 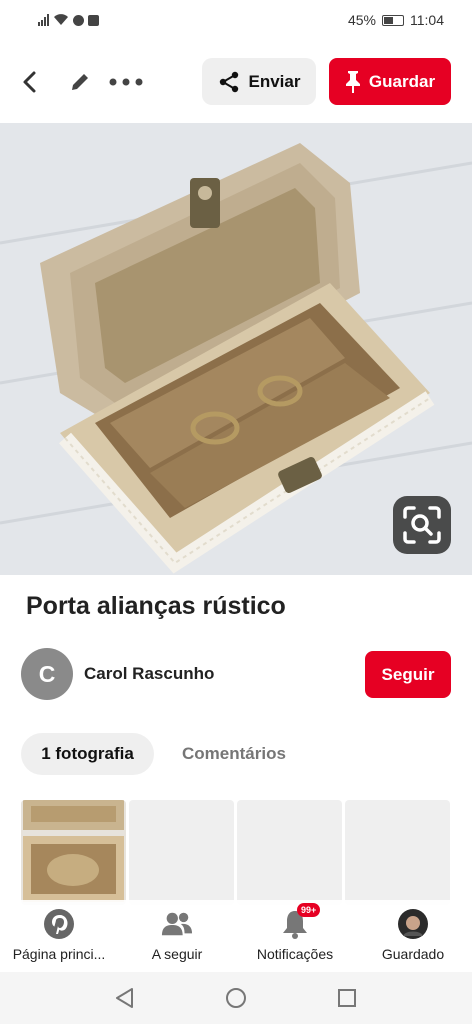 I want to click on author-name: Carol Rascunho, so click(x=149, y=674).